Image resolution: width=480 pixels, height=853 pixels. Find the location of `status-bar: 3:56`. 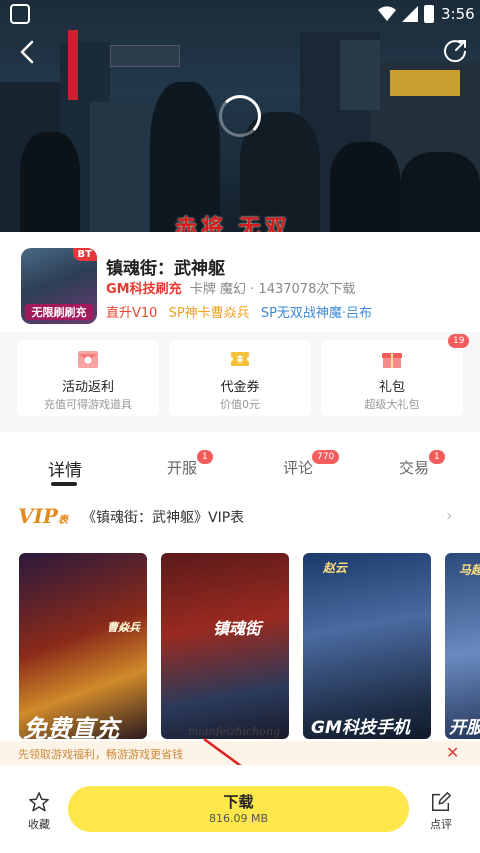

status-bar: 3:56 is located at coordinates (240, 14).